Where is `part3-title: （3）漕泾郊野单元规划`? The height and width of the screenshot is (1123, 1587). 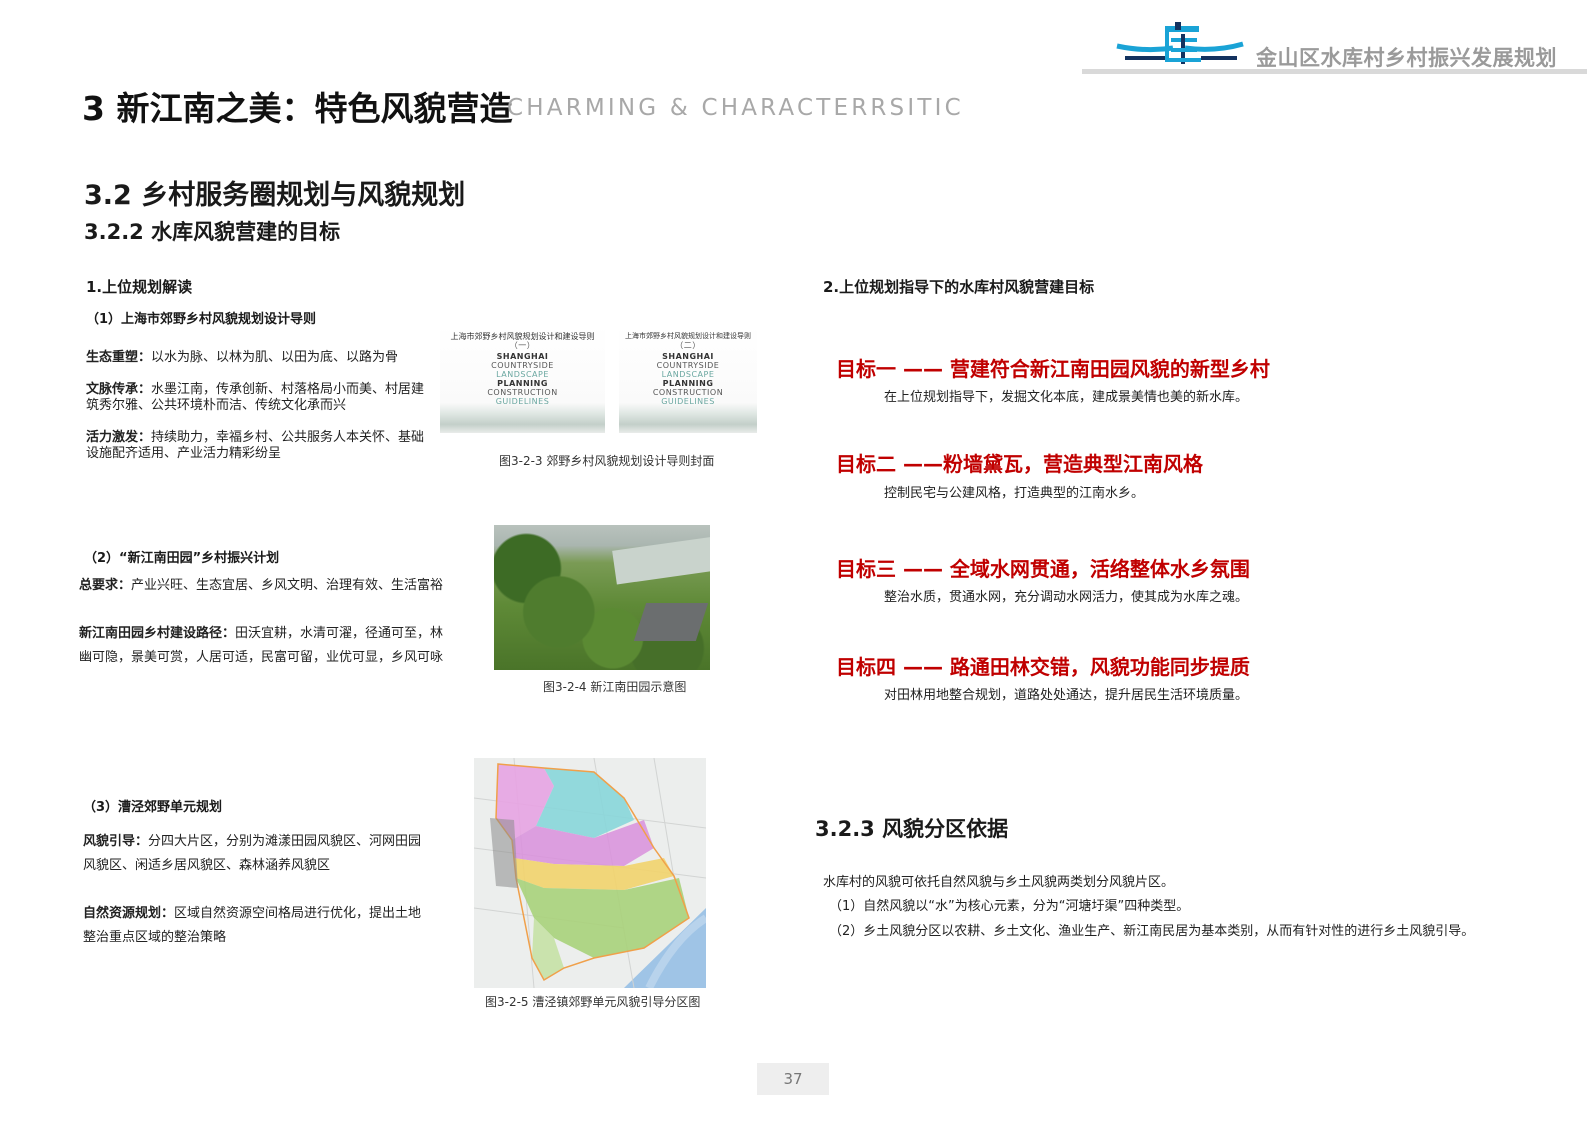 part3-title: （3）漕泾郊野单元规划 is located at coordinates (153, 807).